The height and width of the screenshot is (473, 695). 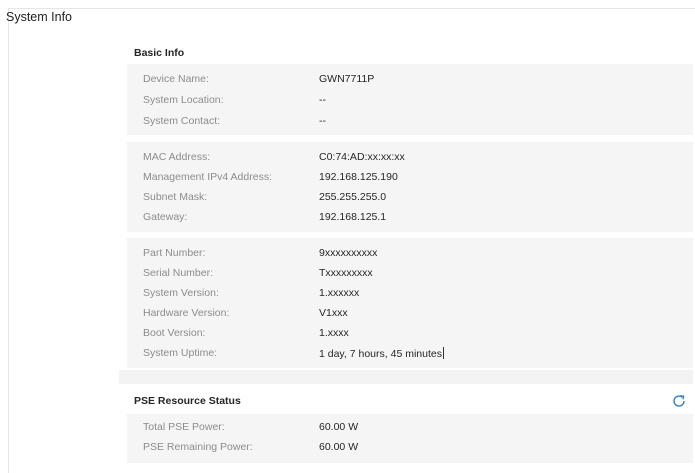 I want to click on device-name-value: GWN7711P, so click(x=347, y=79).